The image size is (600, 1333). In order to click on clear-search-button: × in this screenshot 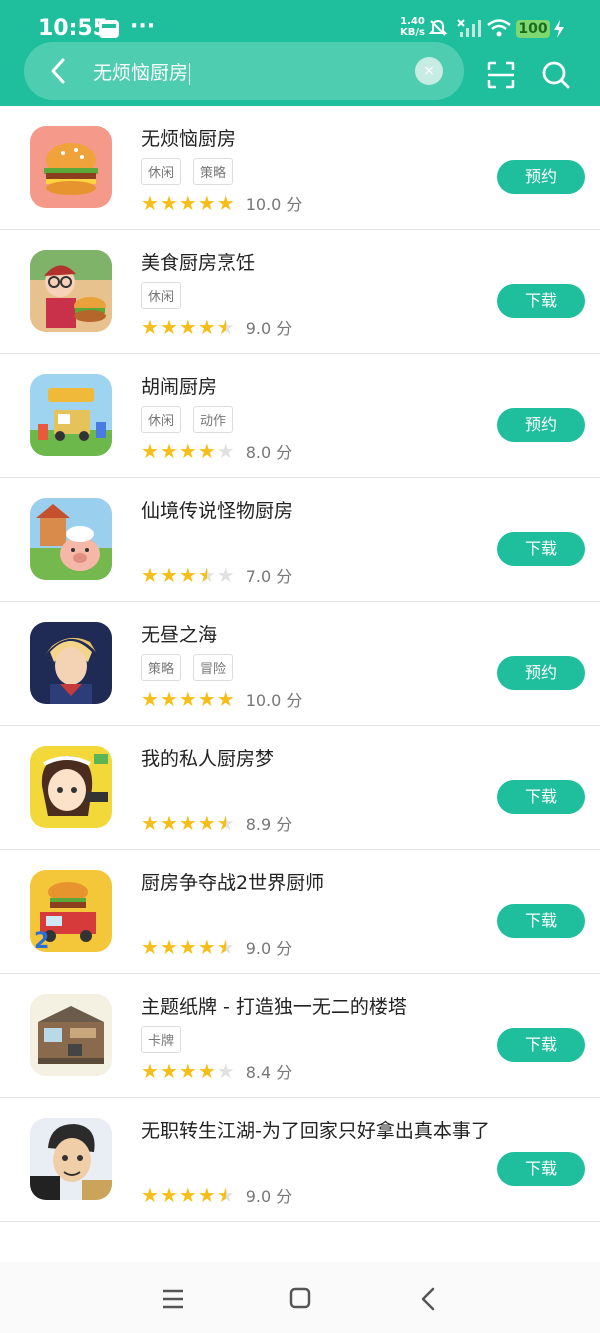, I will do `click(429, 71)`.